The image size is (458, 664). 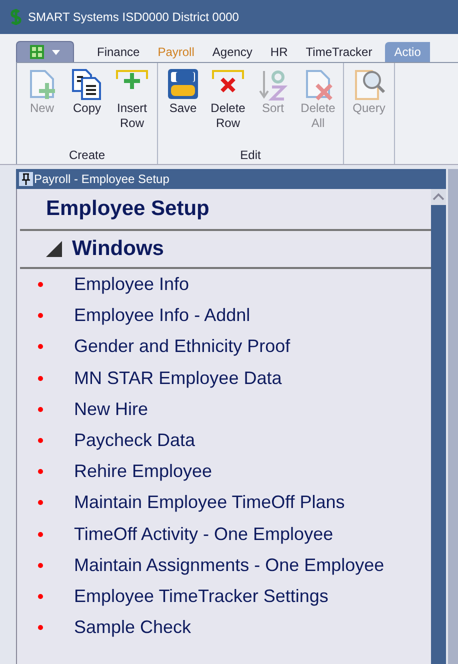 What do you see at coordinates (228, 107) in the screenshot?
I see `ribbon-button: Delete Row` at bounding box center [228, 107].